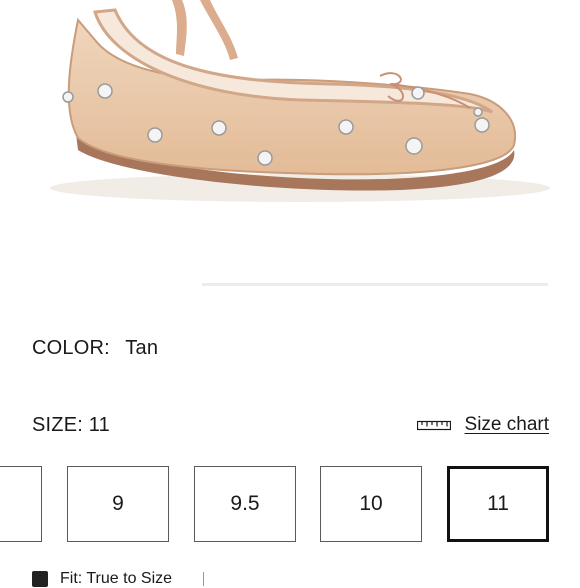  Describe the element at coordinates (21, 504) in the screenshot. I see `size-option-partial` at that location.